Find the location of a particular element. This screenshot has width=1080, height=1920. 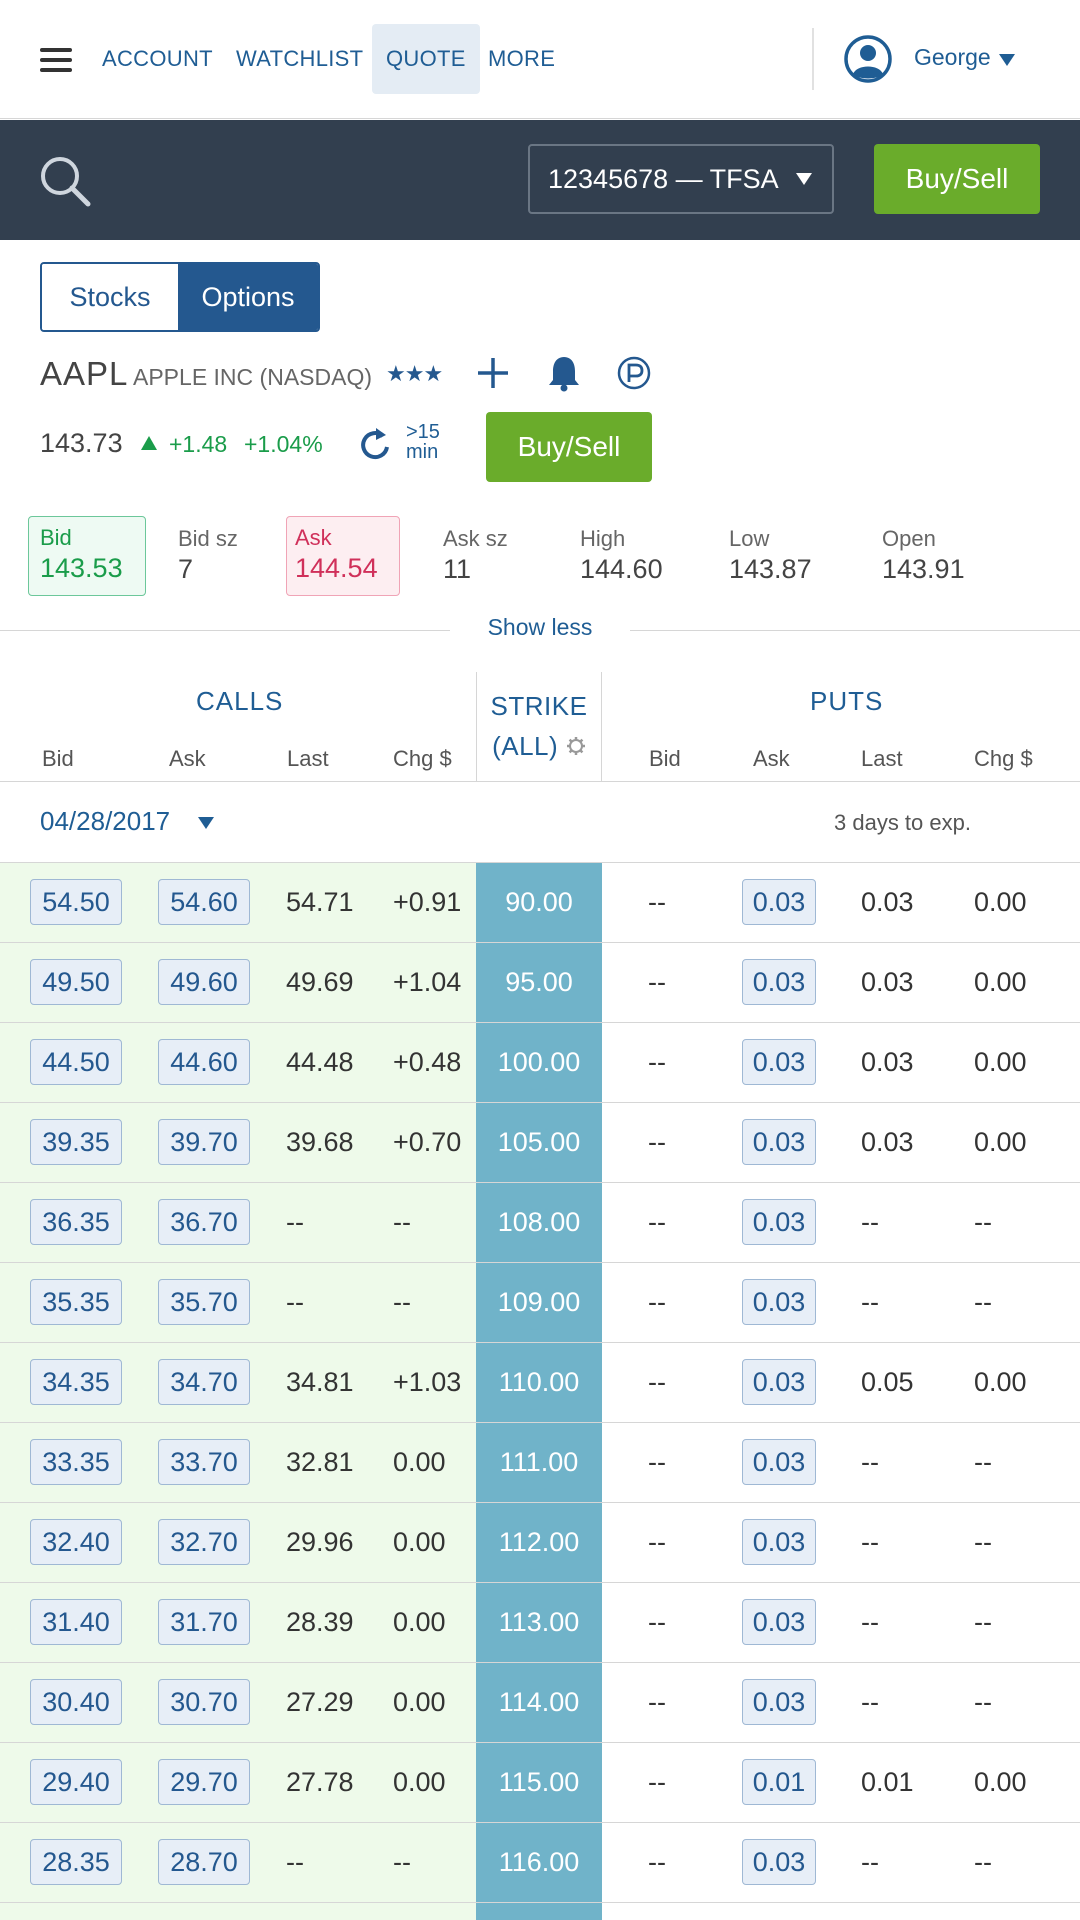

put-change: -- is located at coordinates (983, 1622).